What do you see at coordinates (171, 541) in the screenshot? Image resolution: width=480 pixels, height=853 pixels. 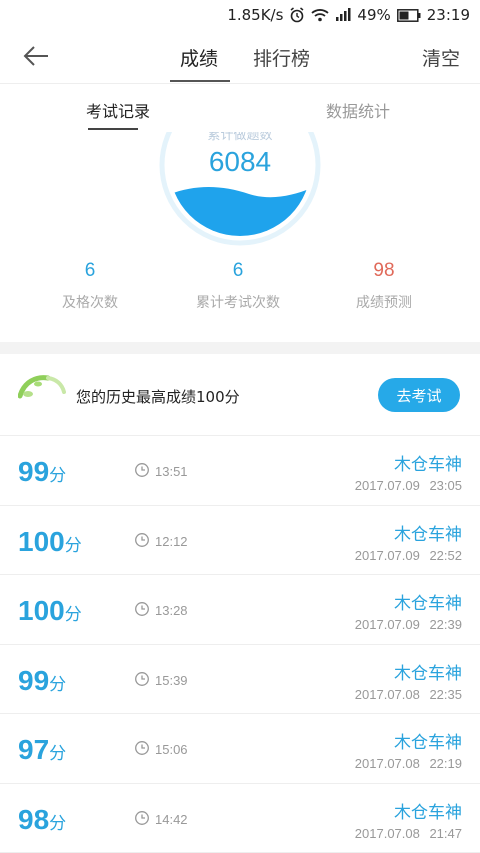 I see `record-duration: 12:12` at bounding box center [171, 541].